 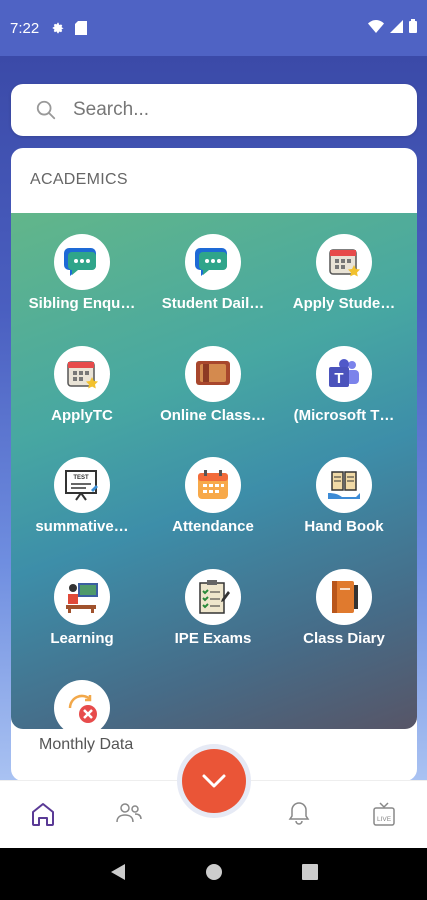 I want to click on tile-label: ApplyTC, so click(x=82, y=415).